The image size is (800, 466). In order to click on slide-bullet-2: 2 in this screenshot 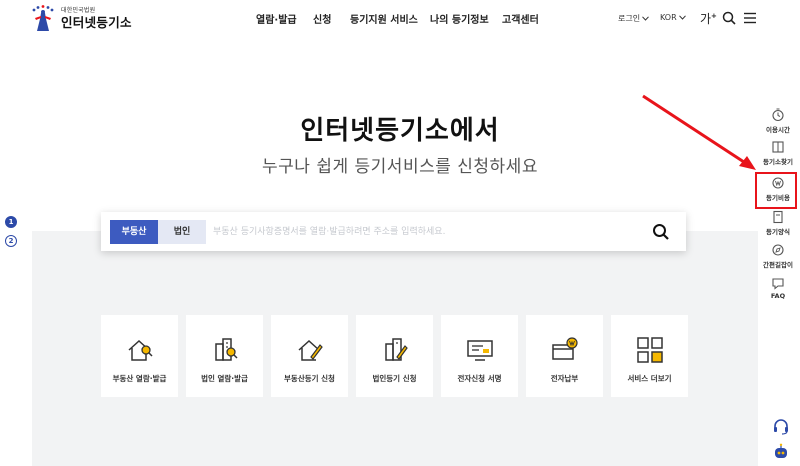, I will do `click(11, 241)`.